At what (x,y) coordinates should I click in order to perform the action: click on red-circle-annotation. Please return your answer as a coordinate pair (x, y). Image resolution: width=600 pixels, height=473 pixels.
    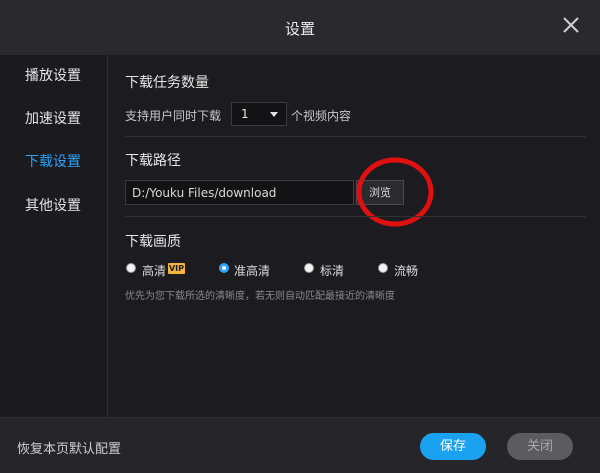
    Looking at the image, I should click on (395, 192).